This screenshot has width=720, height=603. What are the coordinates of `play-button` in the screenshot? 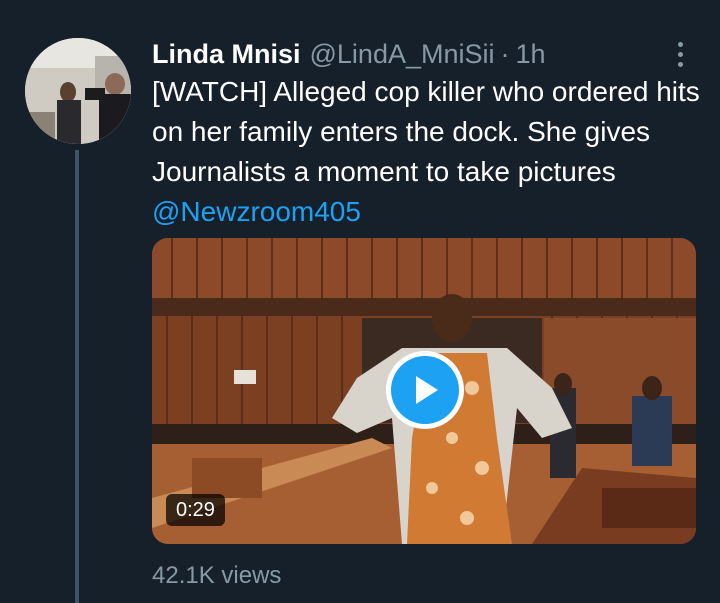 It's located at (425, 390).